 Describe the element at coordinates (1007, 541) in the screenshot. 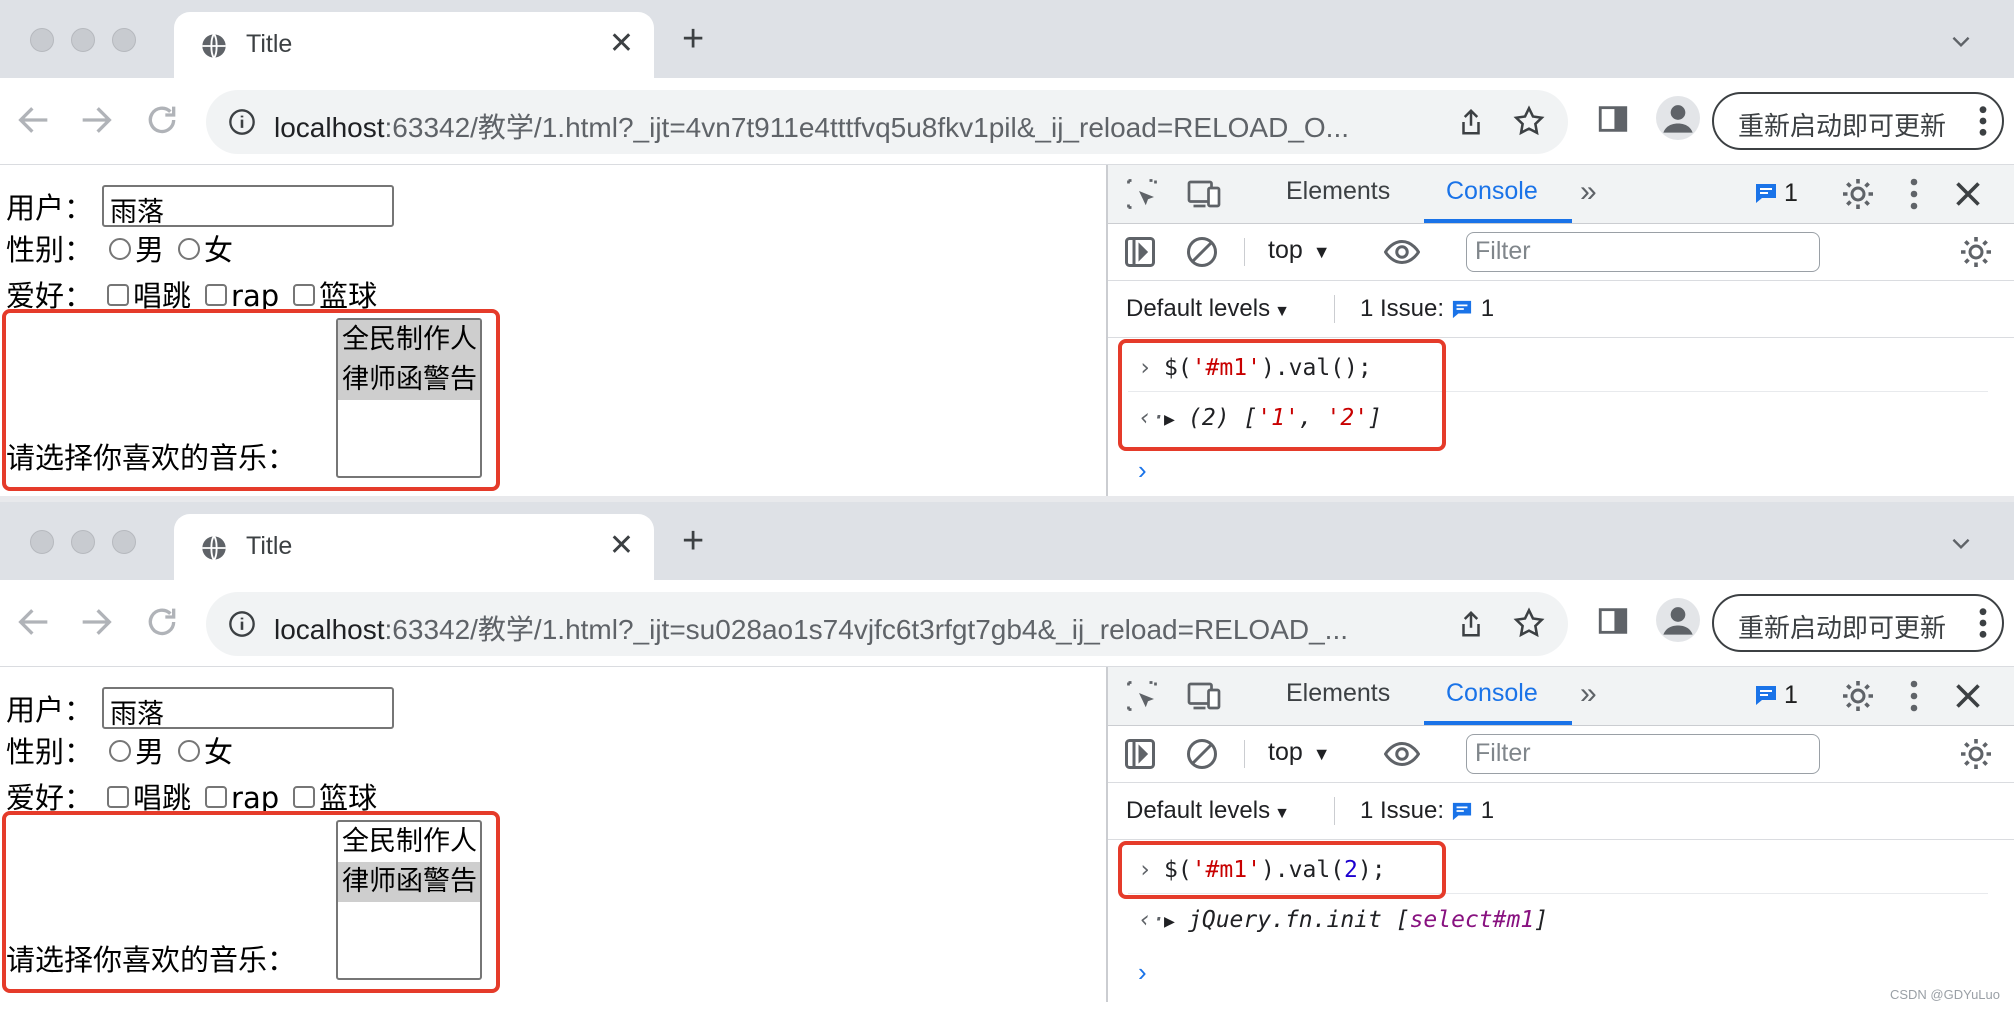

I see `tab-strip: Title ✕ +` at that location.